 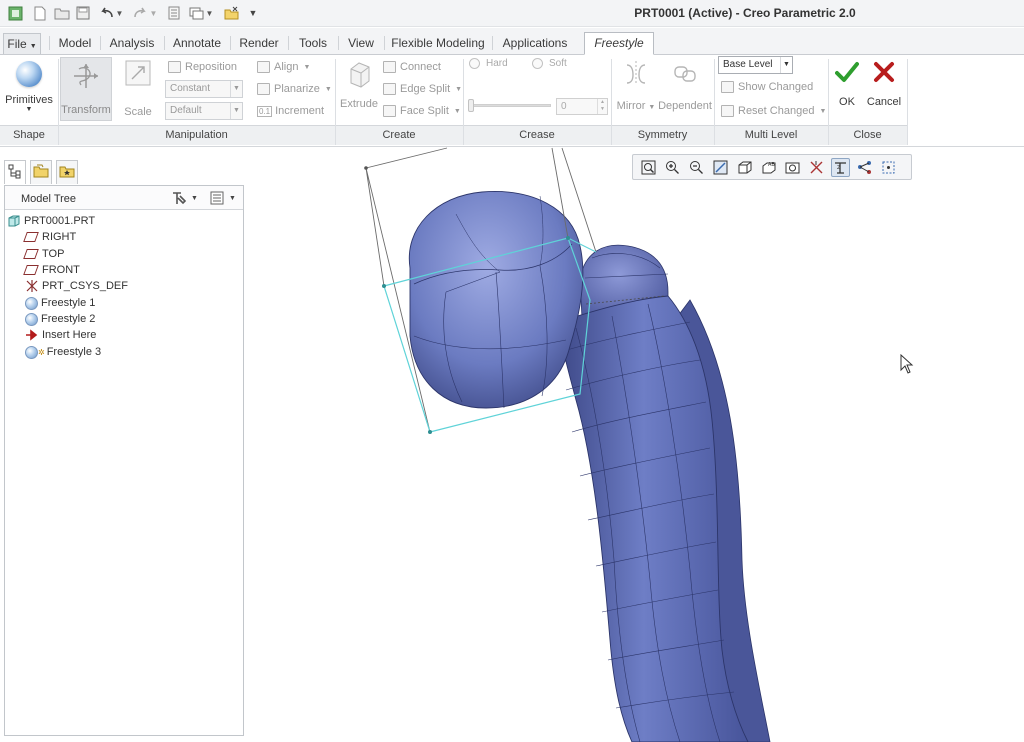 What do you see at coordinates (217, 198) in the screenshot?
I see `list-icon` at bounding box center [217, 198].